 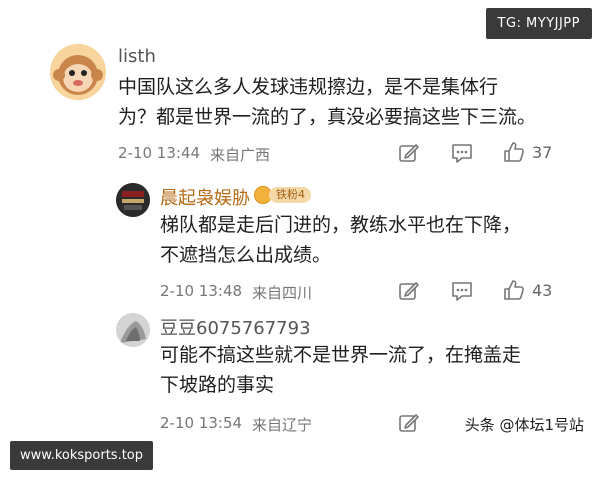 I want to click on comment-text-line: 为？都是世界一流的了，真没必要搞这些下三流。, so click(x=327, y=117).